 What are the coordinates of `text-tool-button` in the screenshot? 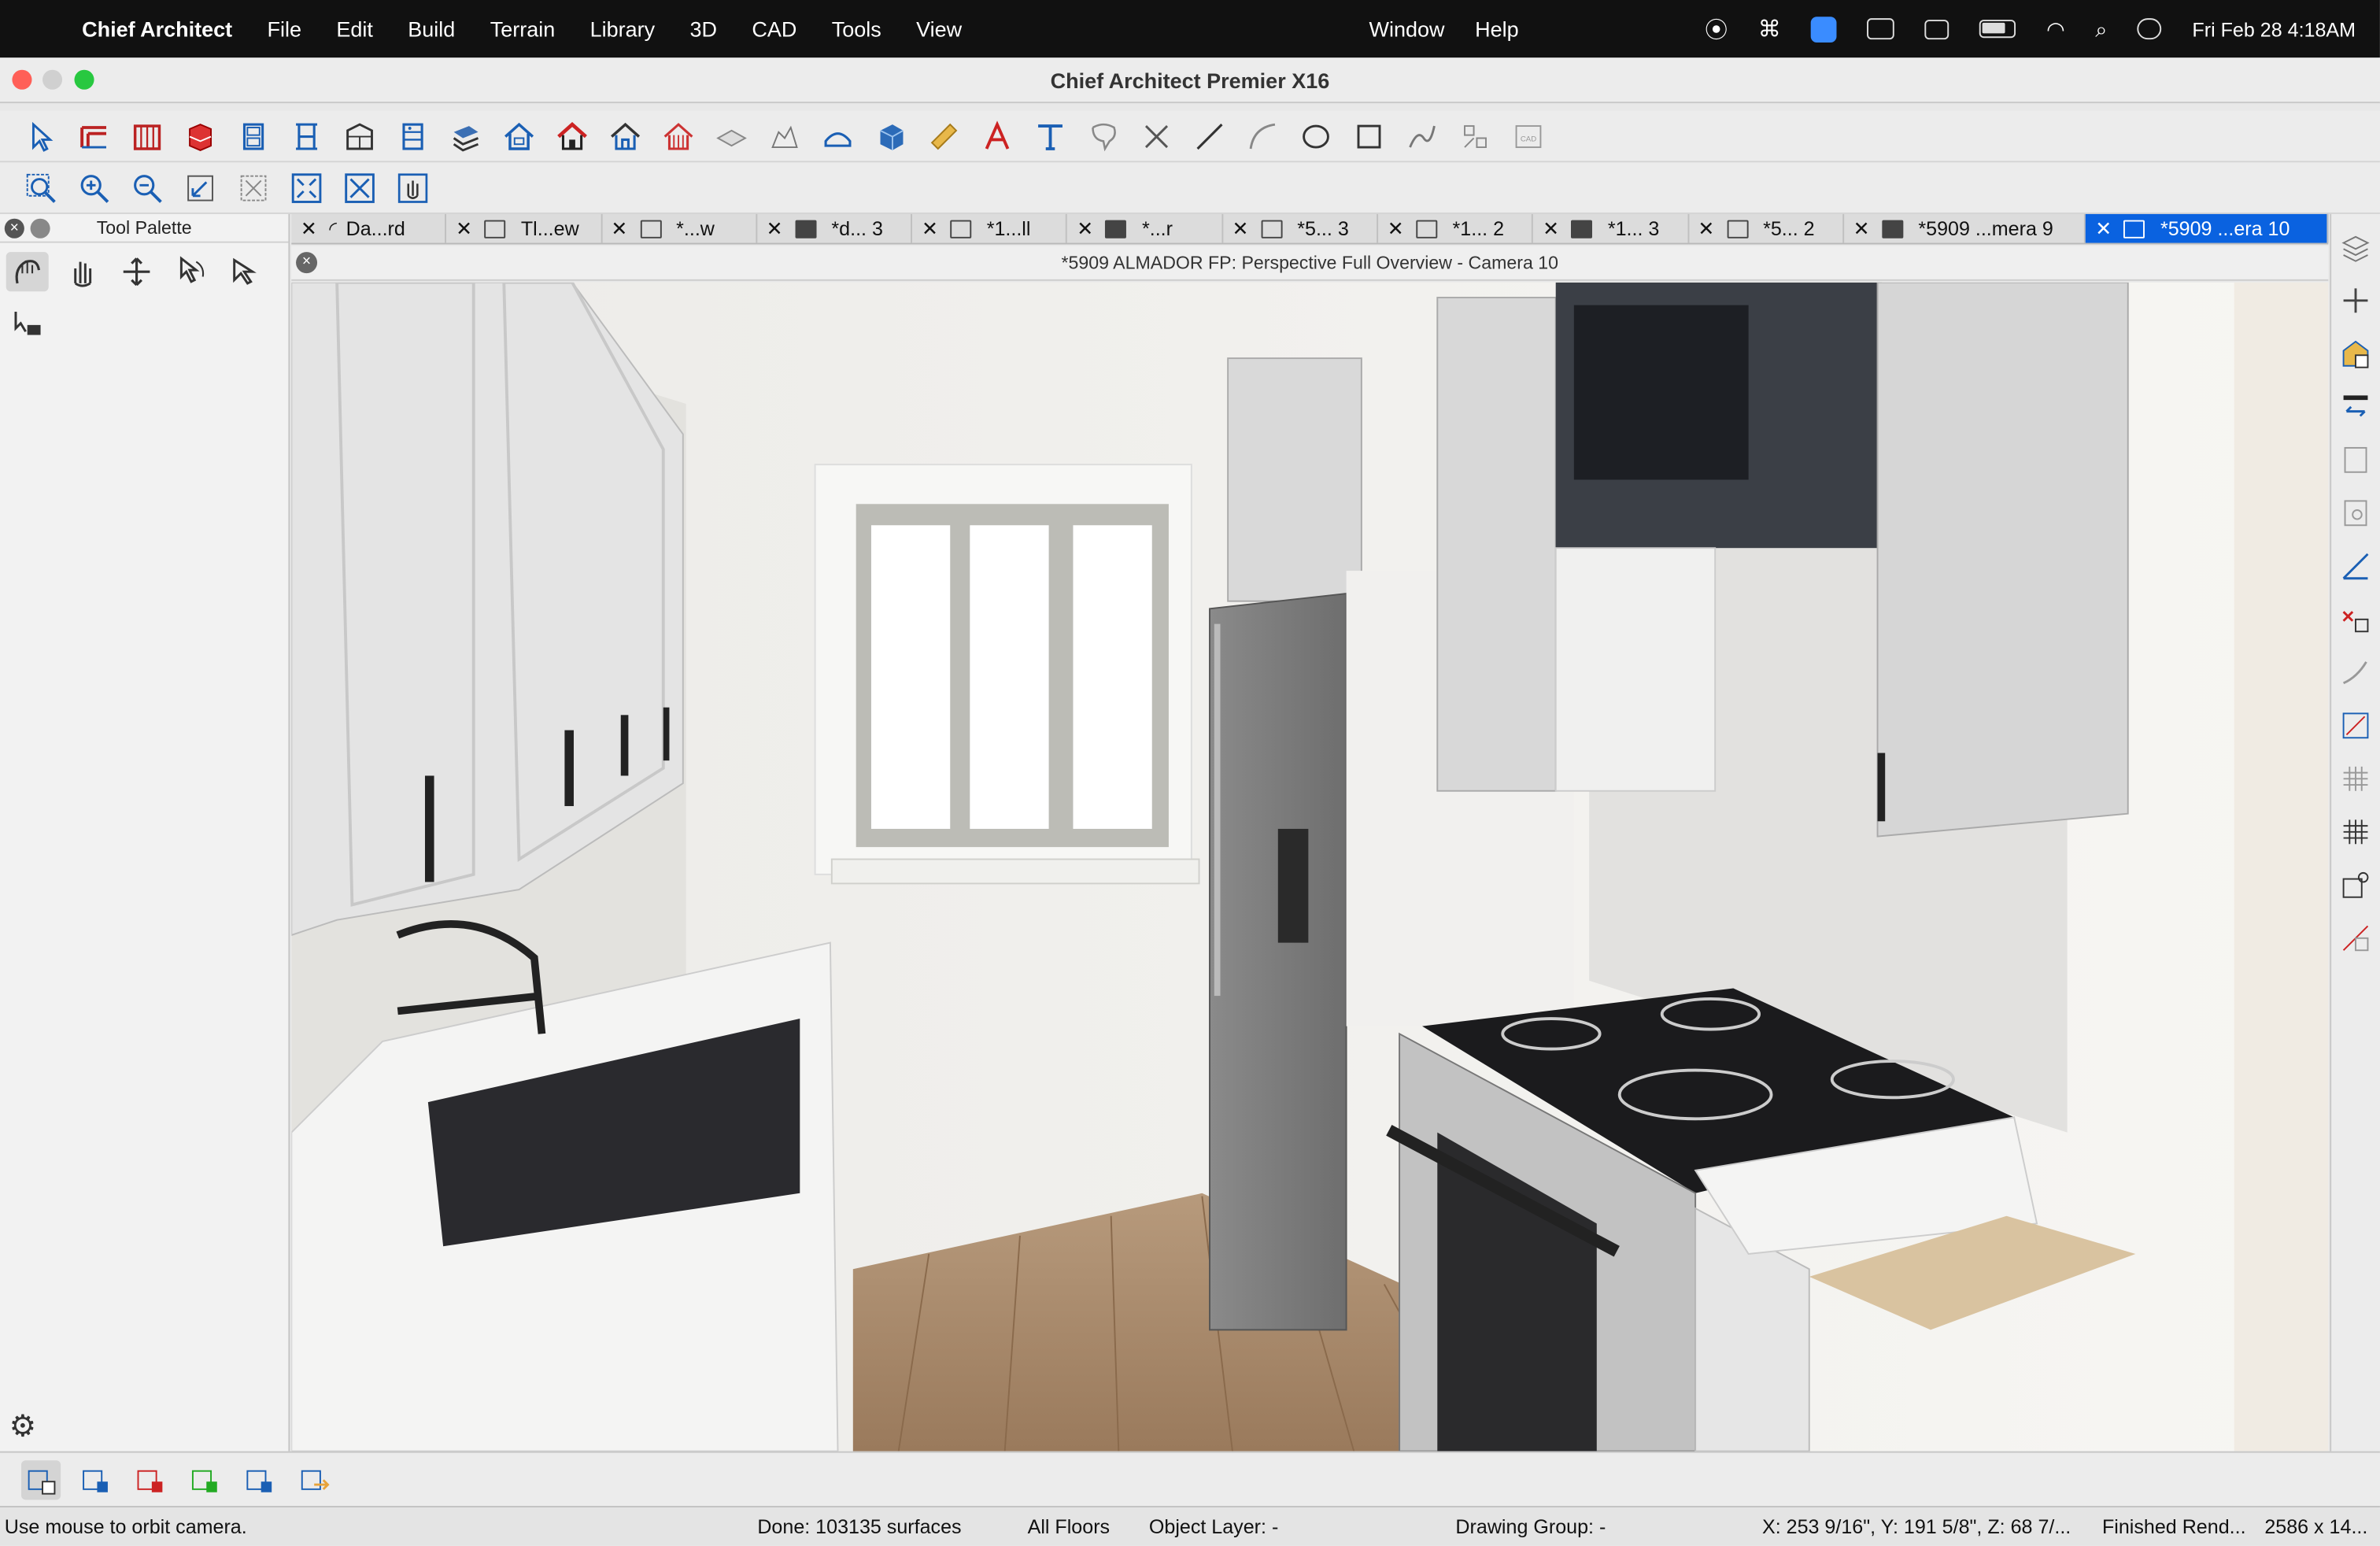 It's located at (1050, 136).